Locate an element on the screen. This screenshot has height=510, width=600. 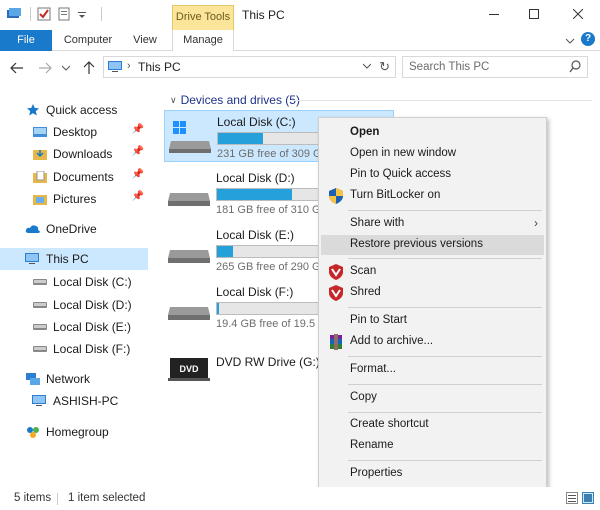
nav-onedrive: OneDrive is located at coordinates (84, 229).